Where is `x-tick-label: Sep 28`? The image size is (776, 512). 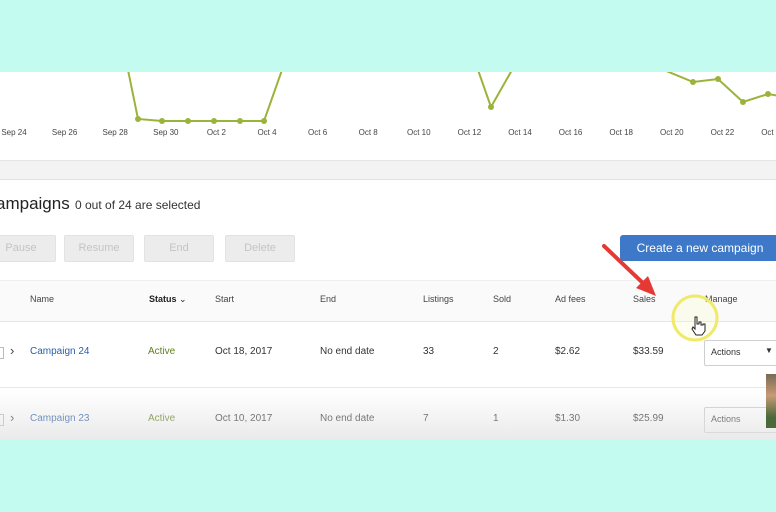
x-tick-label: Sep 28 is located at coordinates (116, 132).